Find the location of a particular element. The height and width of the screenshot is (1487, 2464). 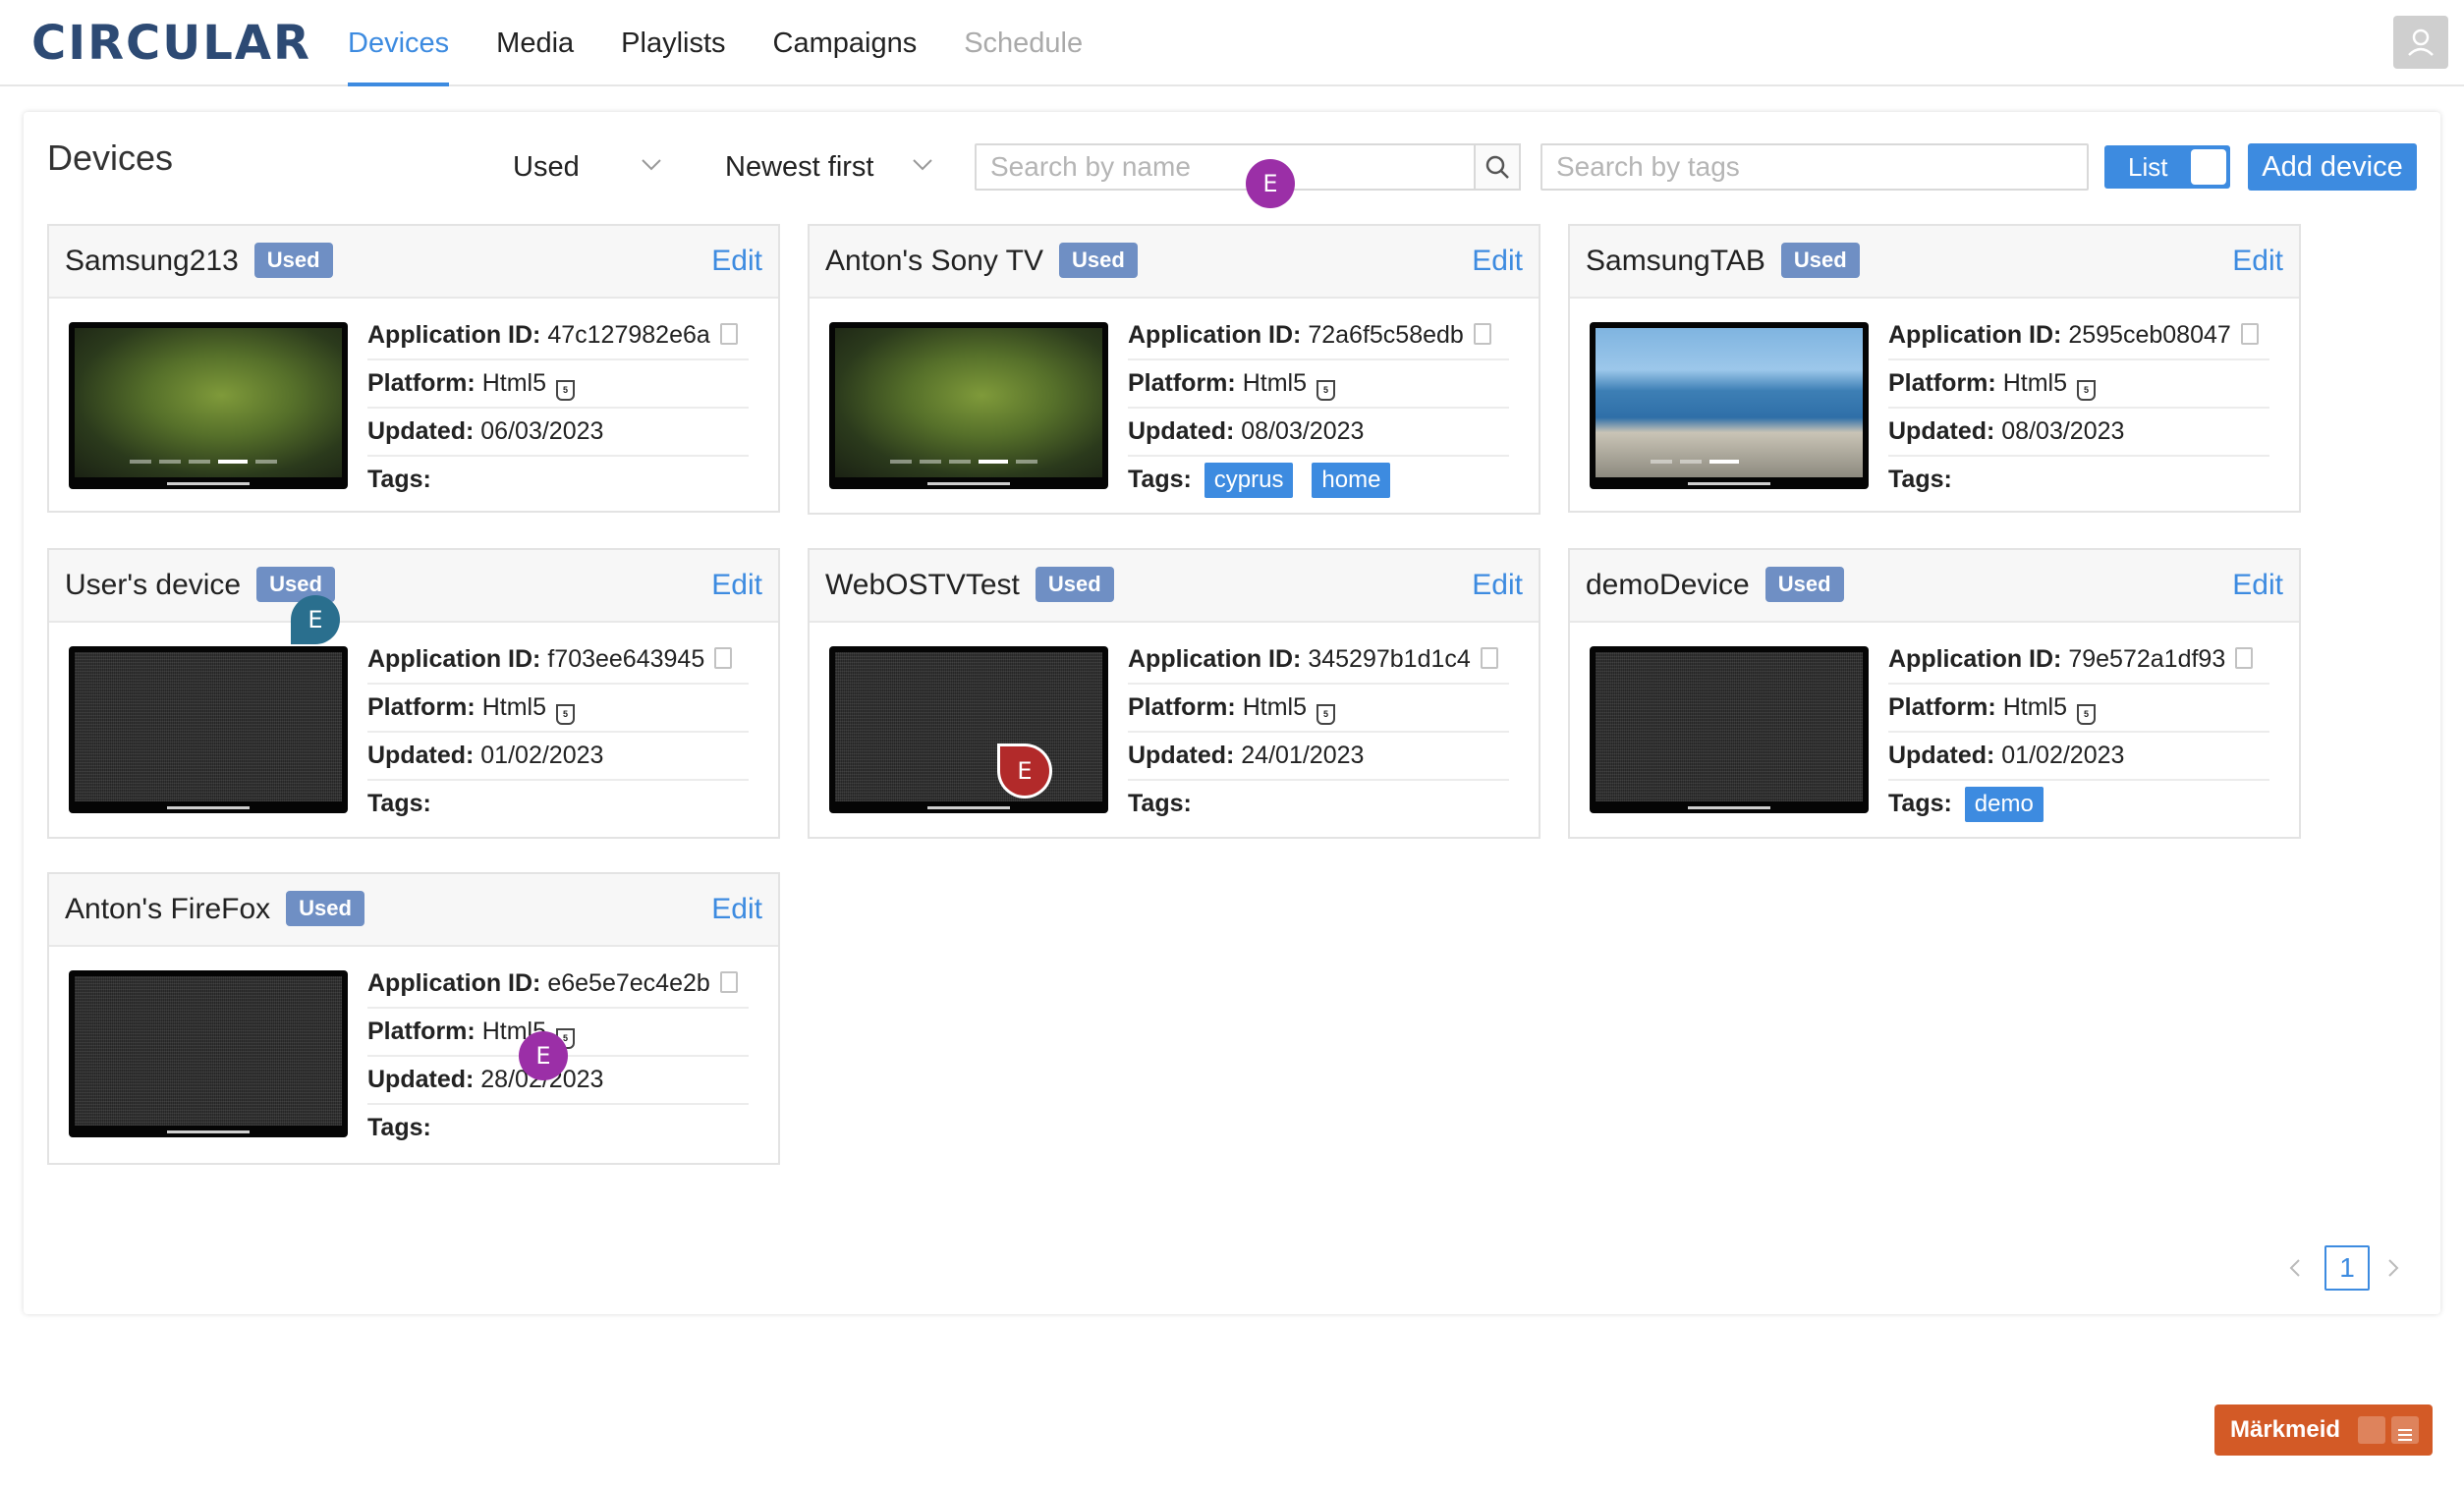

sort-value: Newest first is located at coordinates (799, 167).